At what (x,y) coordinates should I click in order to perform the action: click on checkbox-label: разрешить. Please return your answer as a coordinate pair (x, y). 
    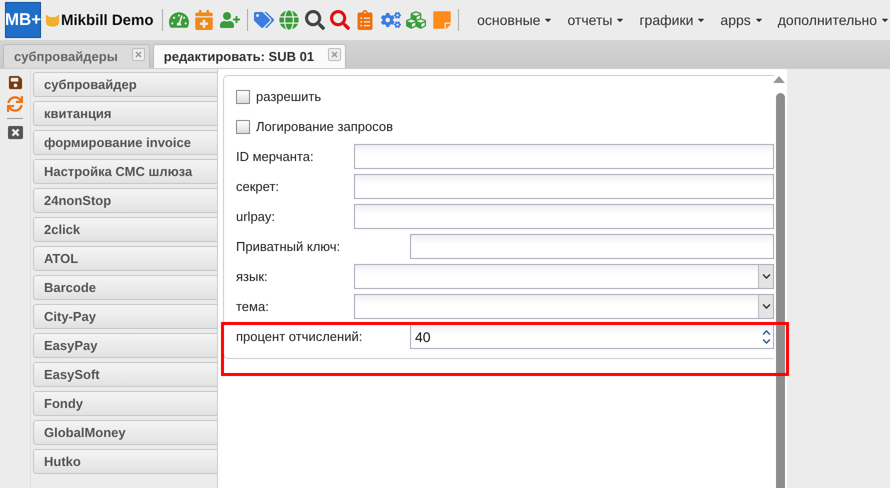
    Looking at the image, I should click on (289, 96).